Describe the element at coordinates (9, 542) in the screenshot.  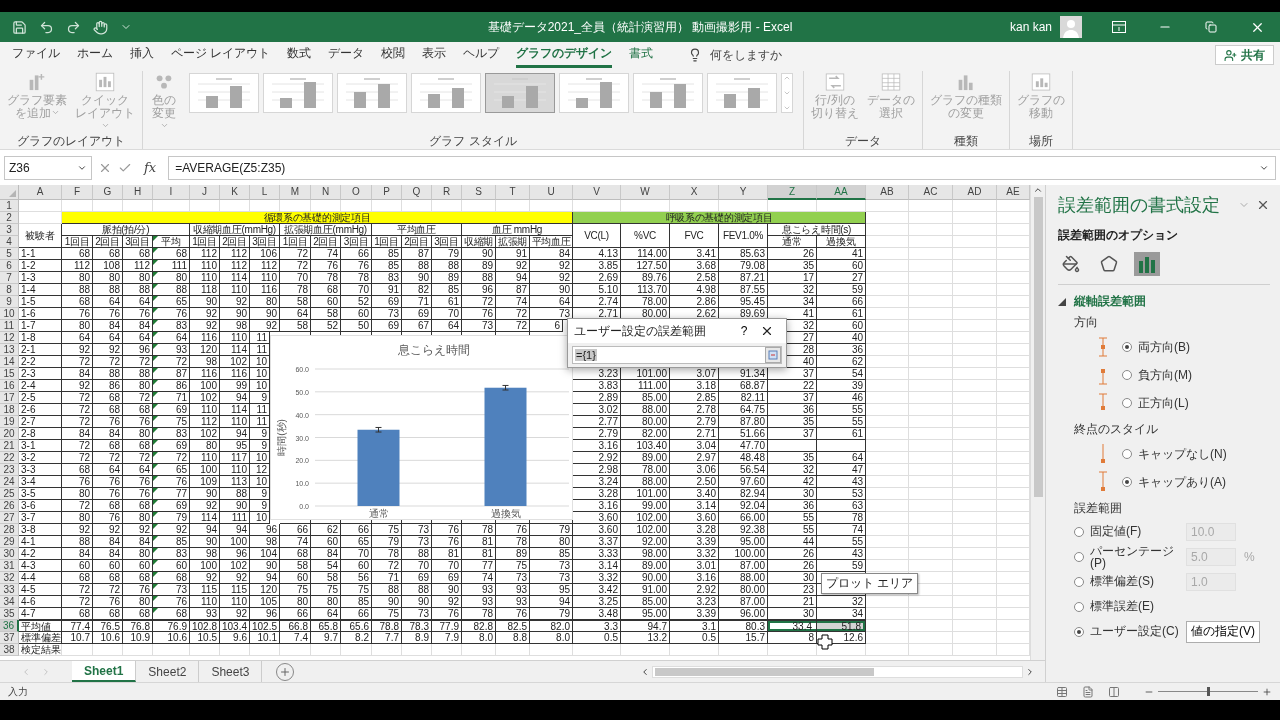
I see `row-header: 29` at that location.